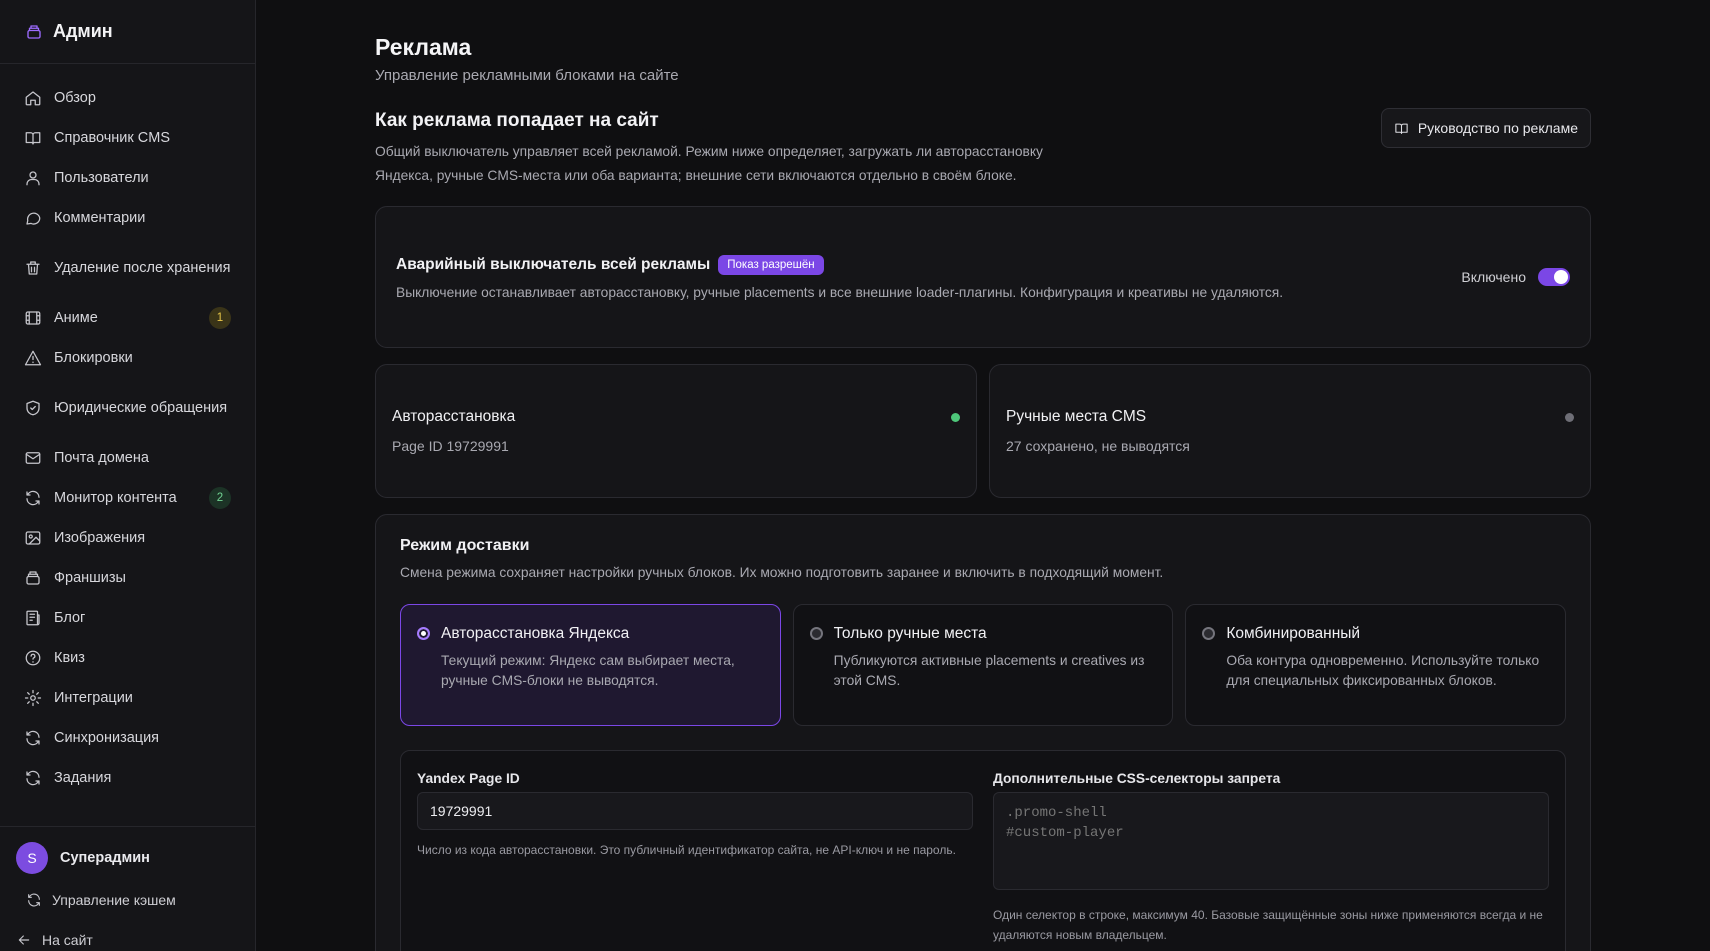 The width and height of the screenshot is (1710, 951). I want to click on sidebar-item-domain-mail: Почта домена, so click(127, 458).